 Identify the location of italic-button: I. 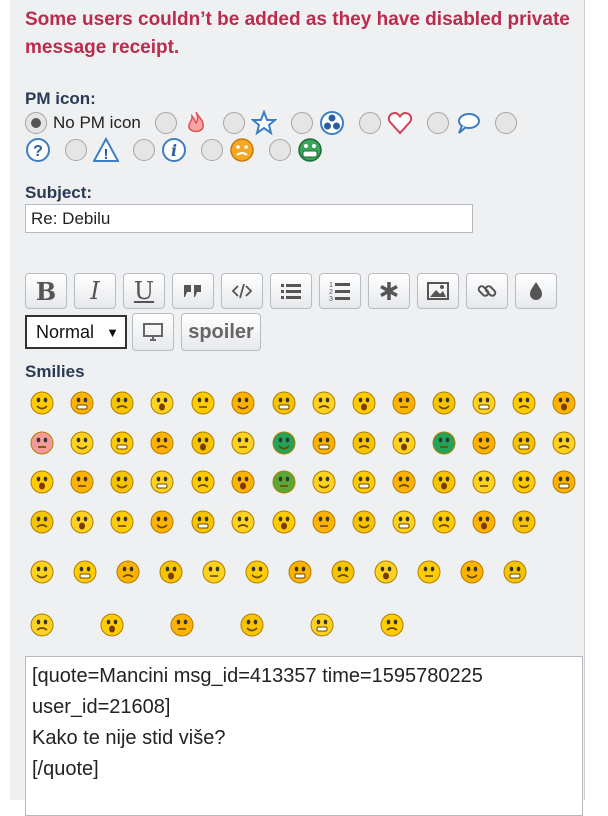
(95, 291).